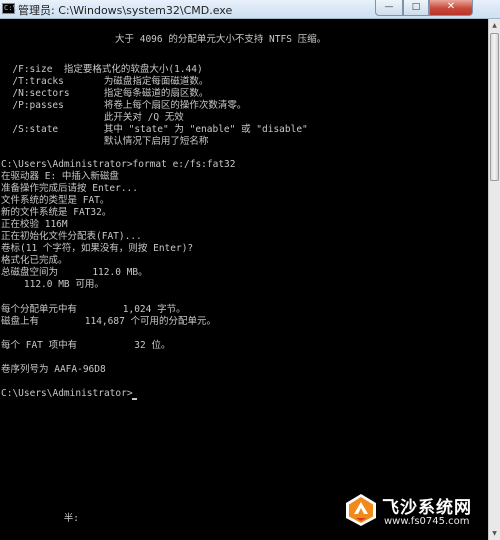 This screenshot has height=540, width=500. Describe the element at coordinates (74, 272) in the screenshot. I see `console-line: 总磁盘空间为 112.0 MB。` at that location.